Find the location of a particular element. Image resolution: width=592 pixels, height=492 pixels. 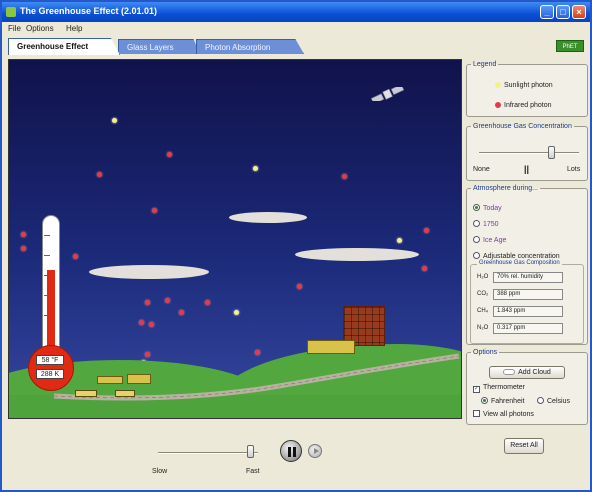

pause-button is located at coordinates (291, 451).